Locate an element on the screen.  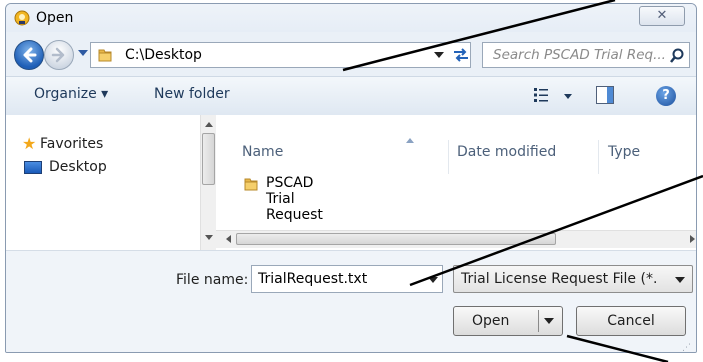
nav-scrollbar is located at coordinates (208, 182).